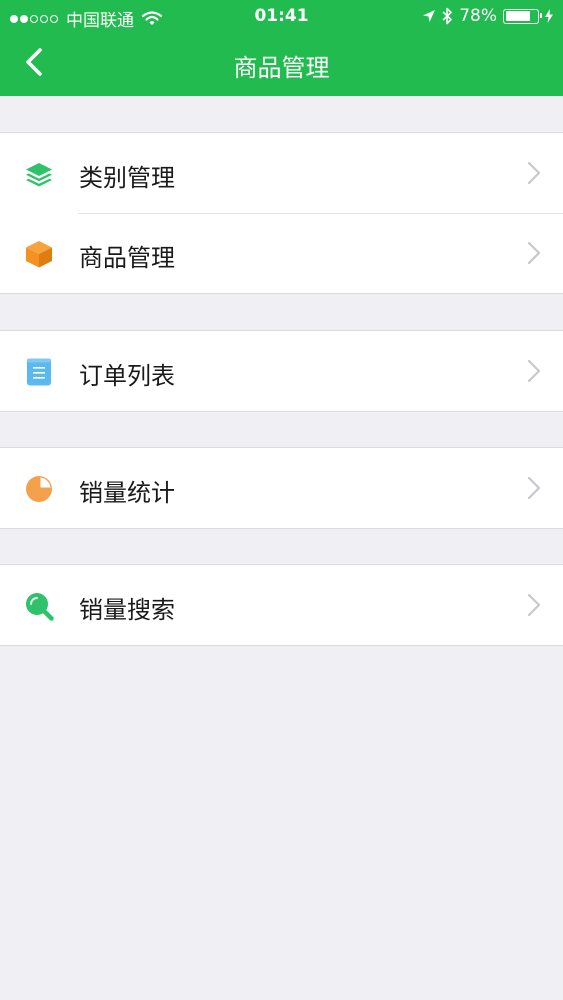 The height and width of the screenshot is (1000, 563). Describe the element at coordinates (127, 376) in the screenshot. I see `menu-item-label: 订单列表` at that location.